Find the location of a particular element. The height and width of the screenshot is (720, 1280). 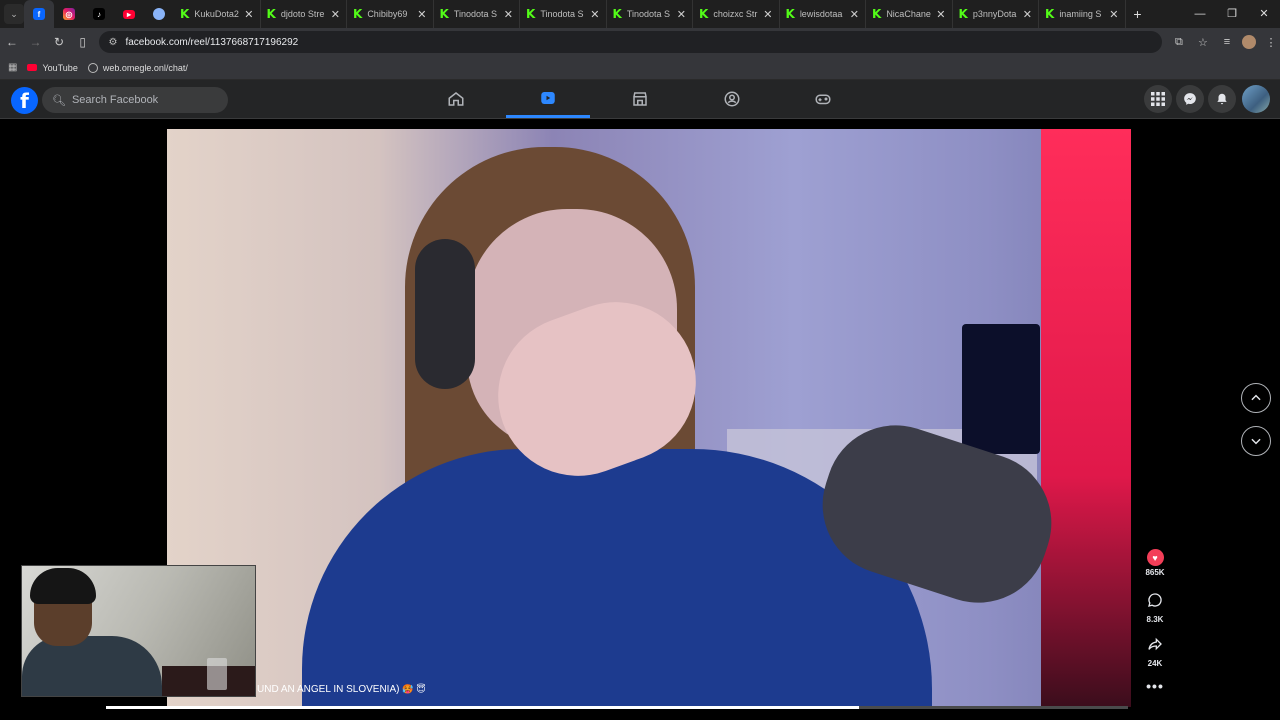

messenger-button is located at coordinates (1190, 99).